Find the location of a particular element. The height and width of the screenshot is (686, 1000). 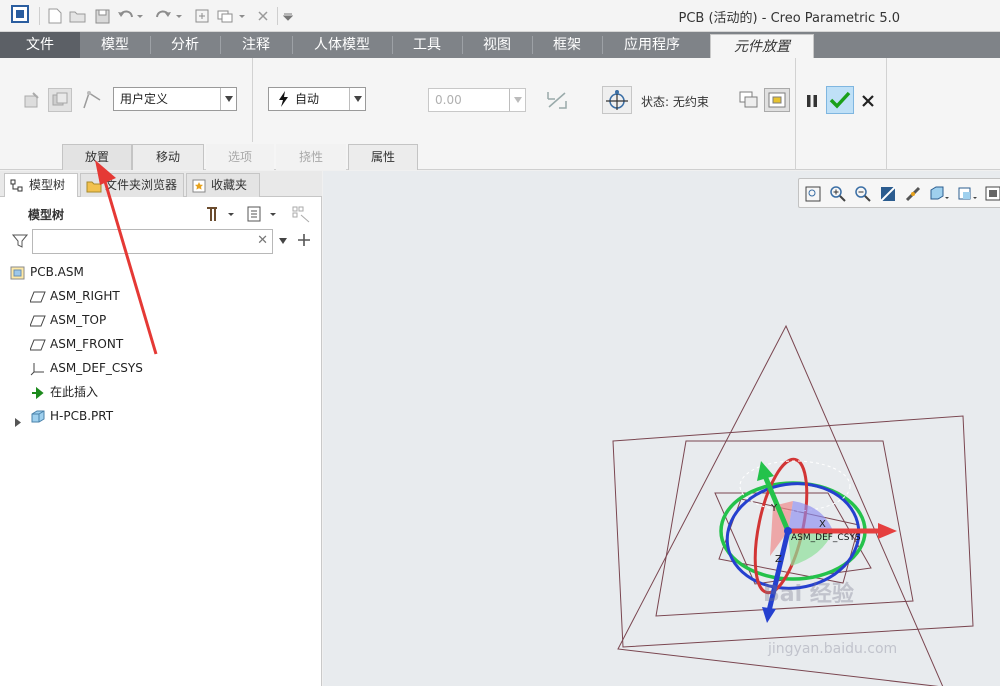

tree-node-asm-top: ASM_TOP is located at coordinates (129, 320).